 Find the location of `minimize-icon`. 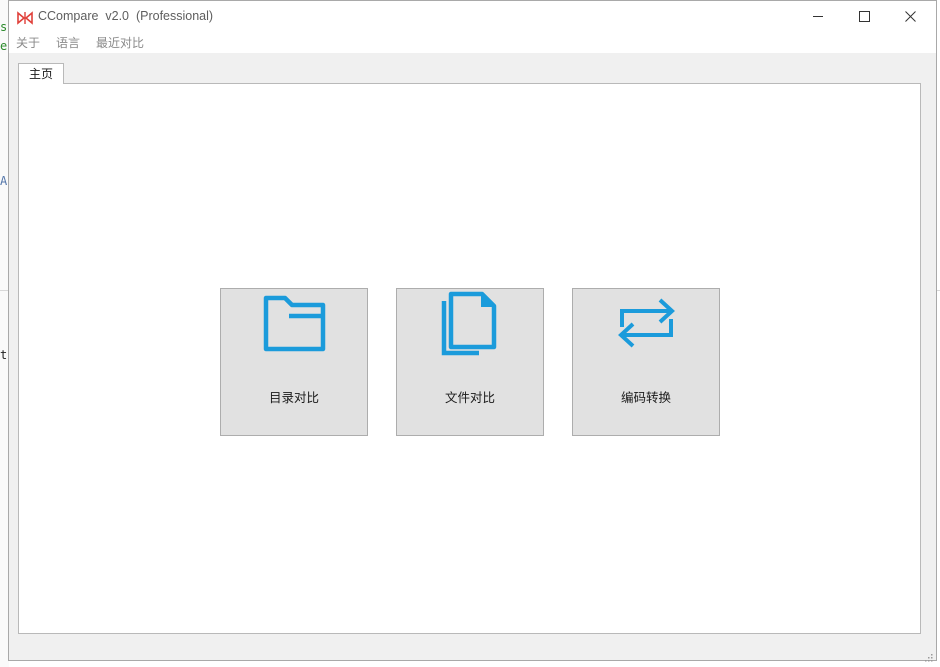

minimize-icon is located at coordinates (818, 16).